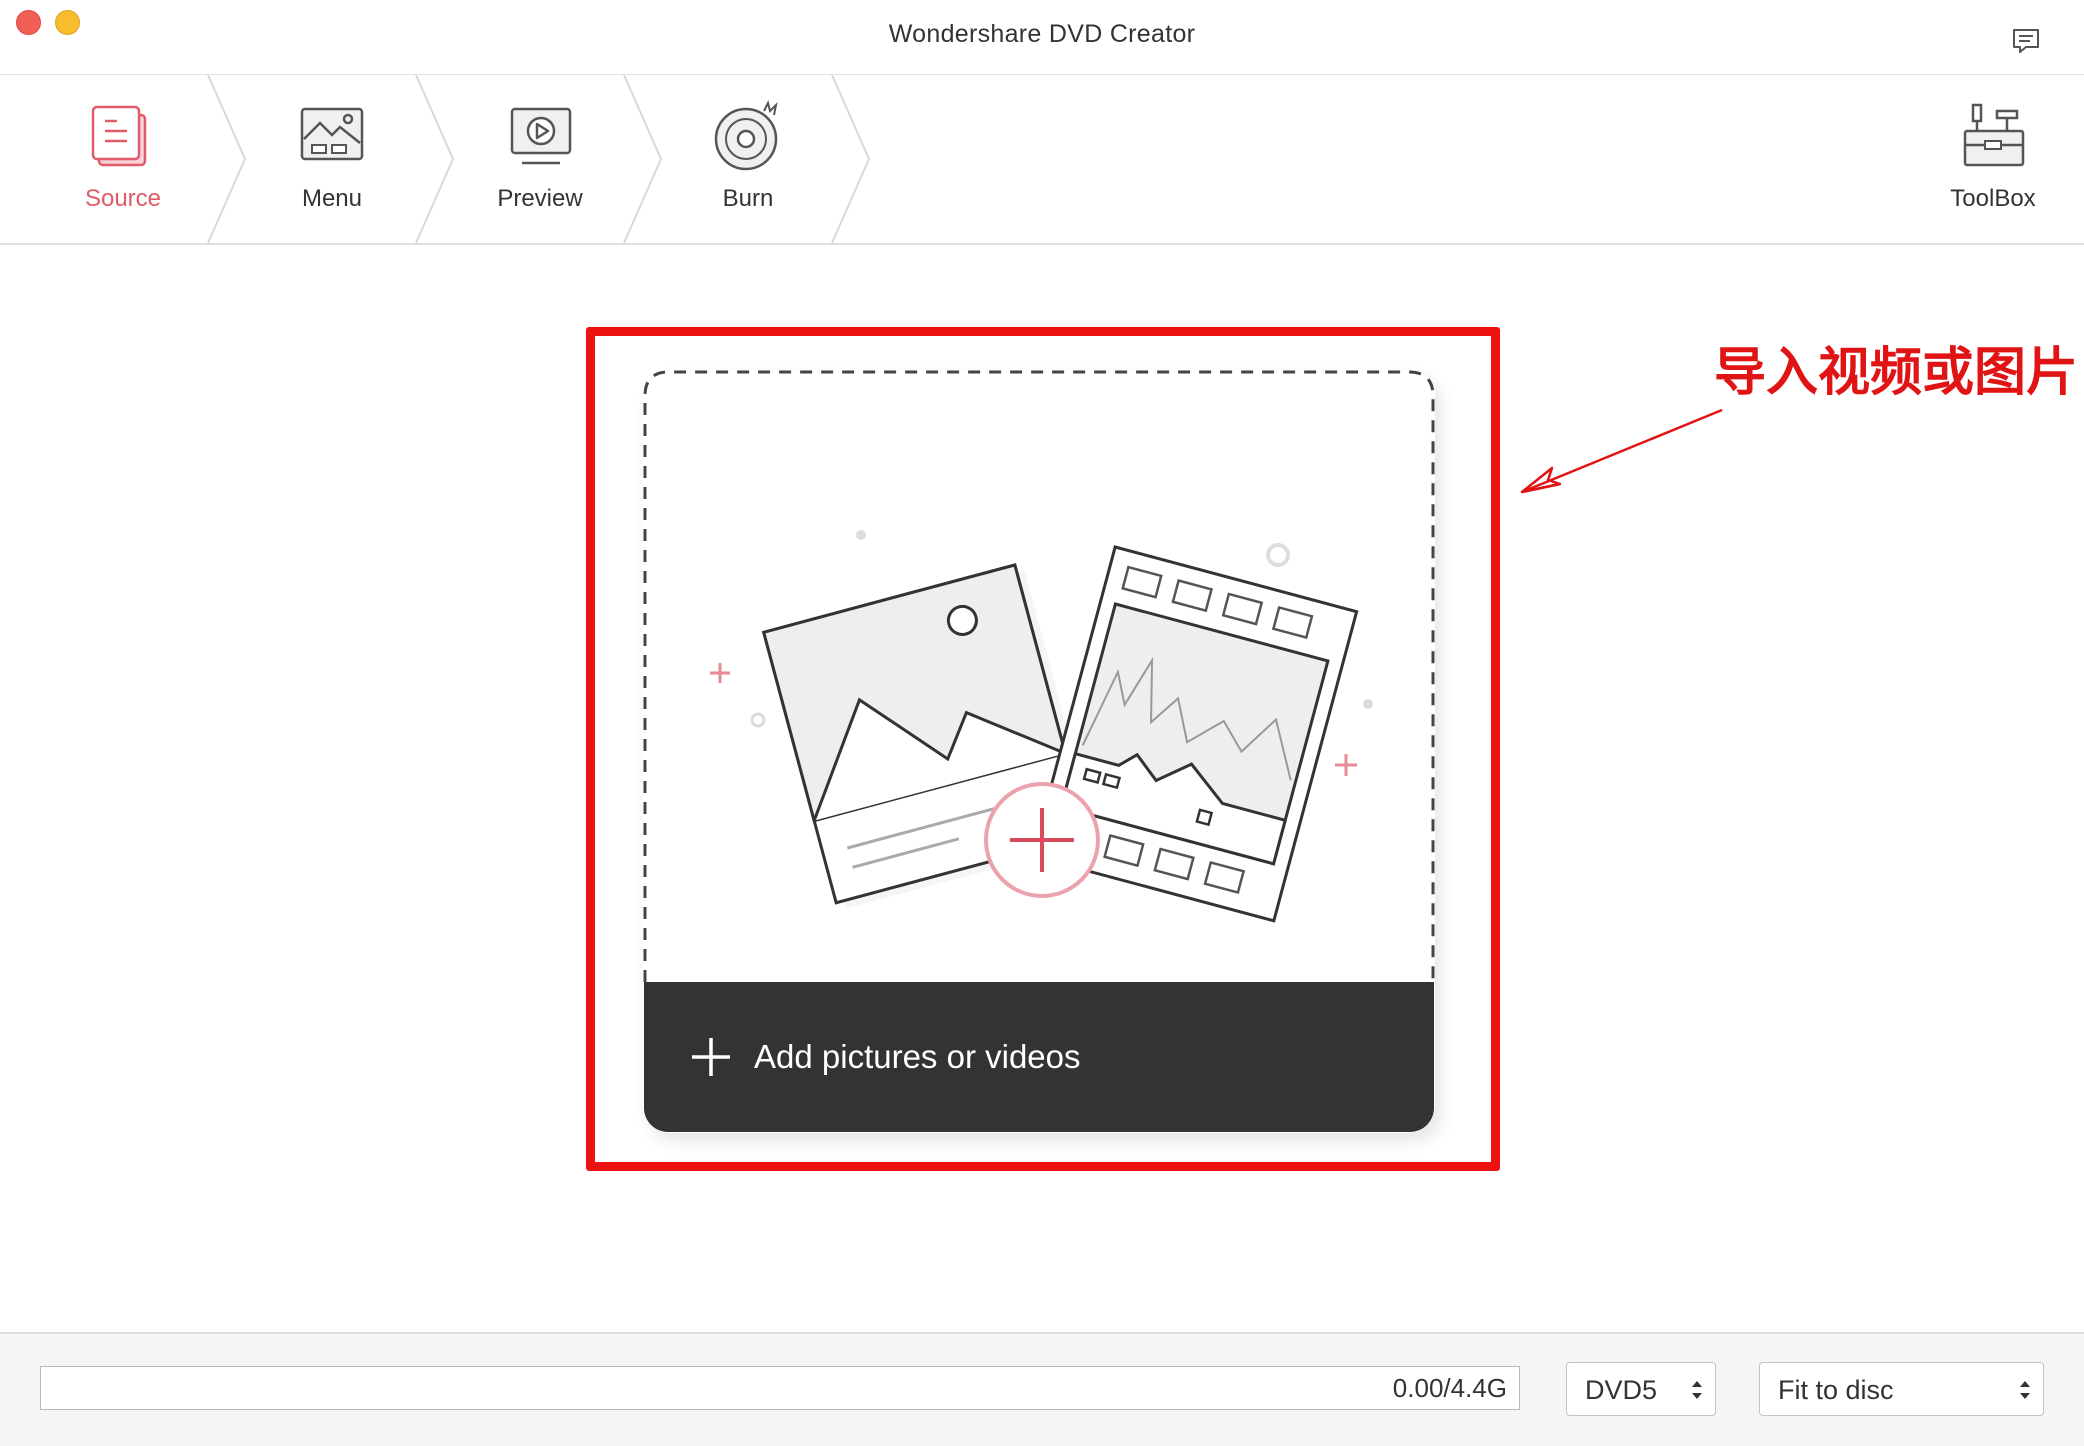 The height and width of the screenshot is (1446, 2084). What do you see at coordinates (748, 198) in the screenshot?
I see `step-burn-label: Burn` at bounding box center [748, 198].